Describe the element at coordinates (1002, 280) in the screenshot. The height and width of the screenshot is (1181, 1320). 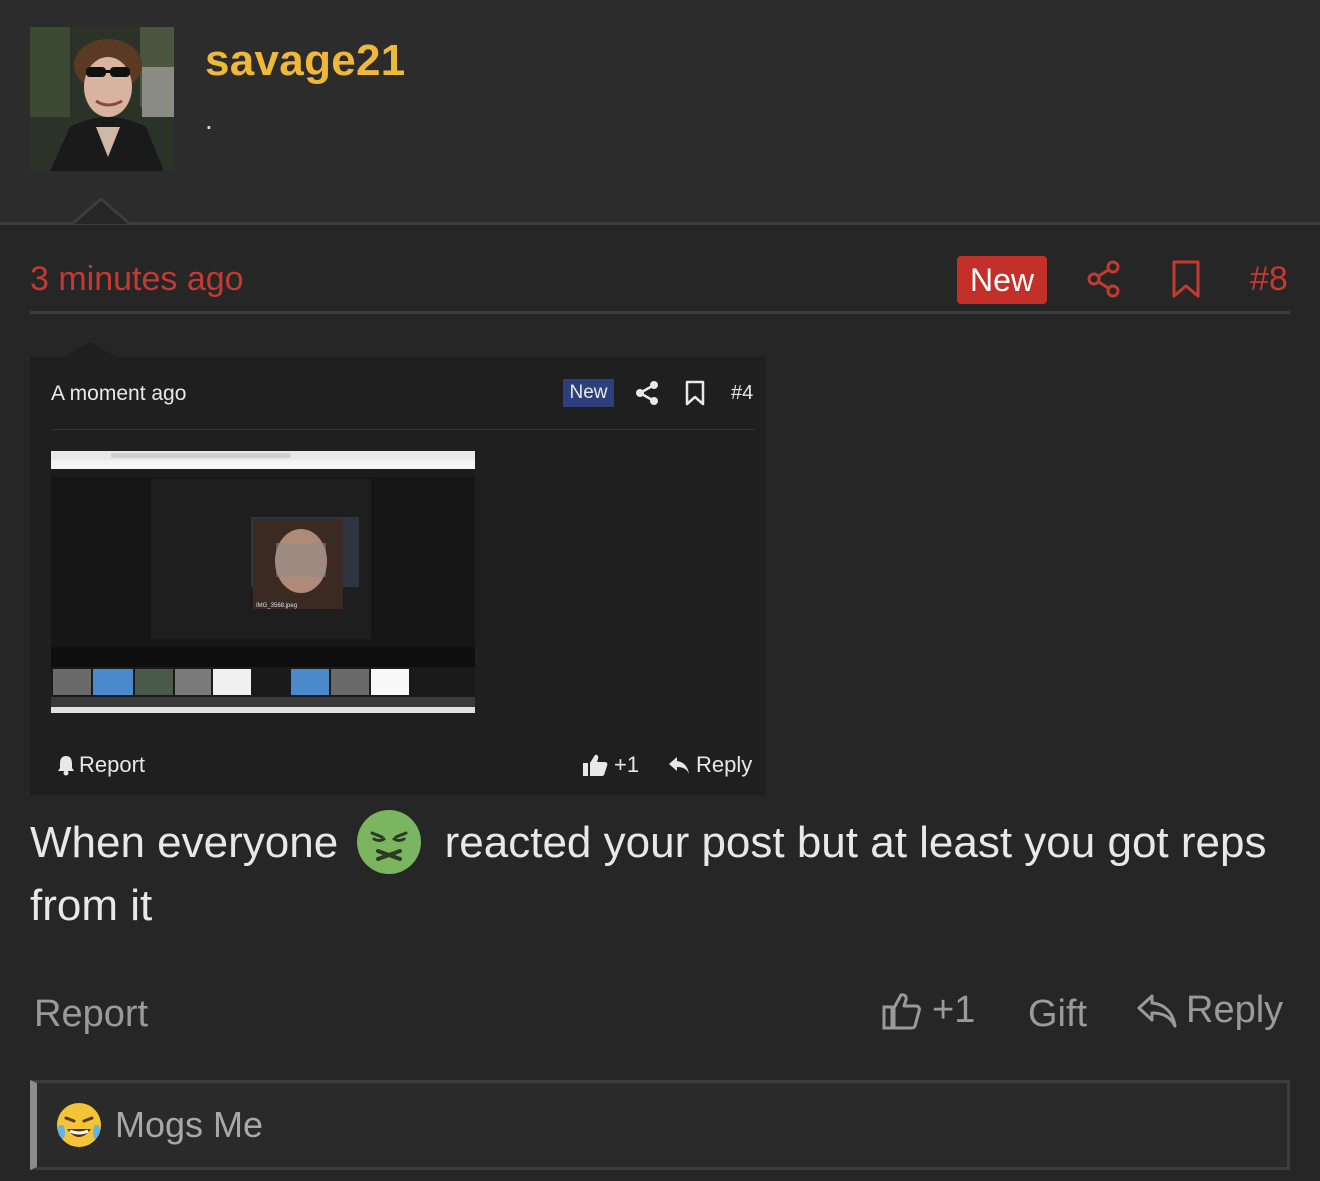
I see `new-badge: New` at that location.